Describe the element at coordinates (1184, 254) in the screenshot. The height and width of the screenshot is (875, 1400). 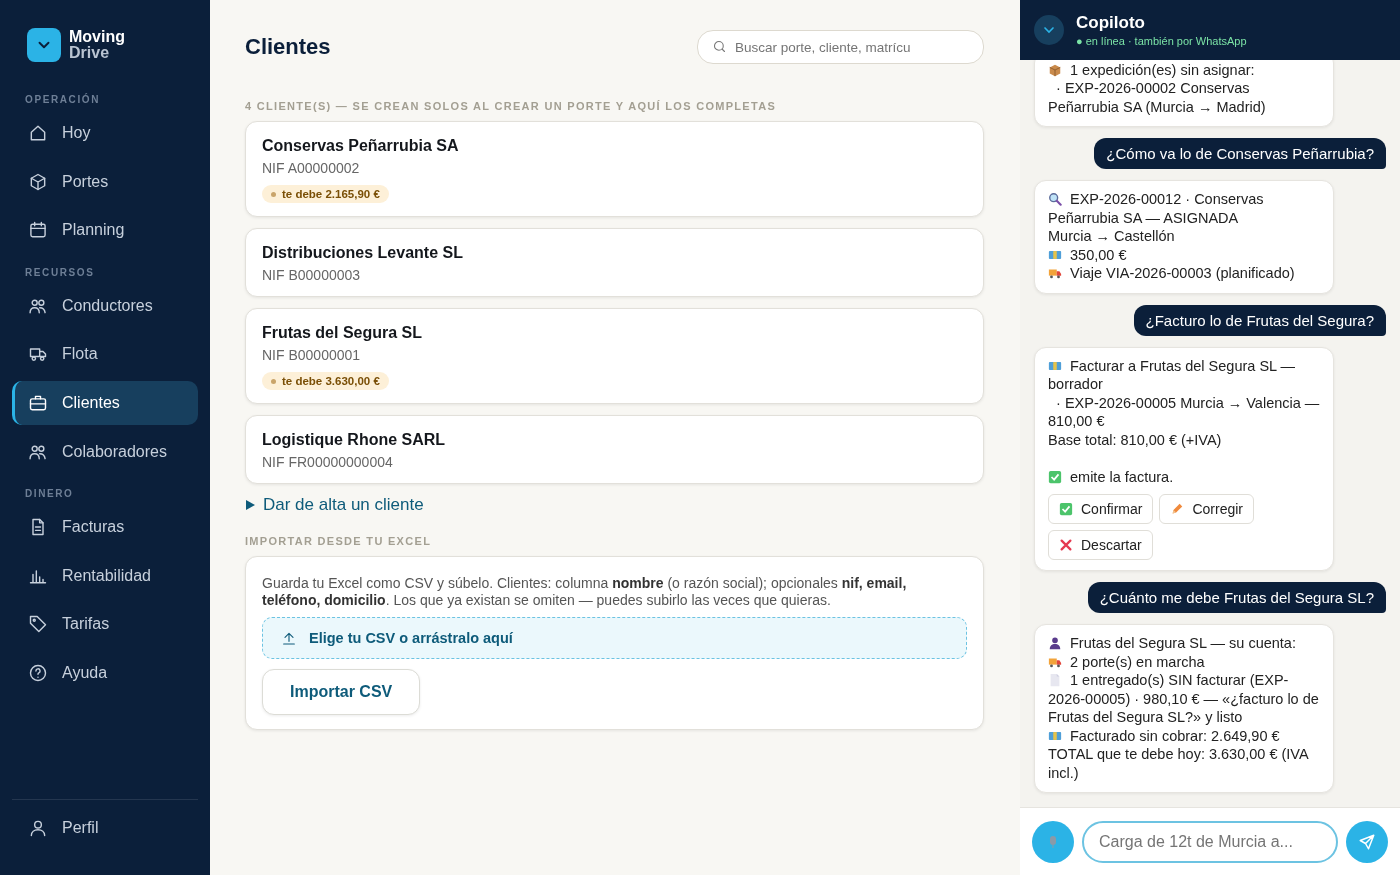
I see `message-line: 350,00 €` at that location.